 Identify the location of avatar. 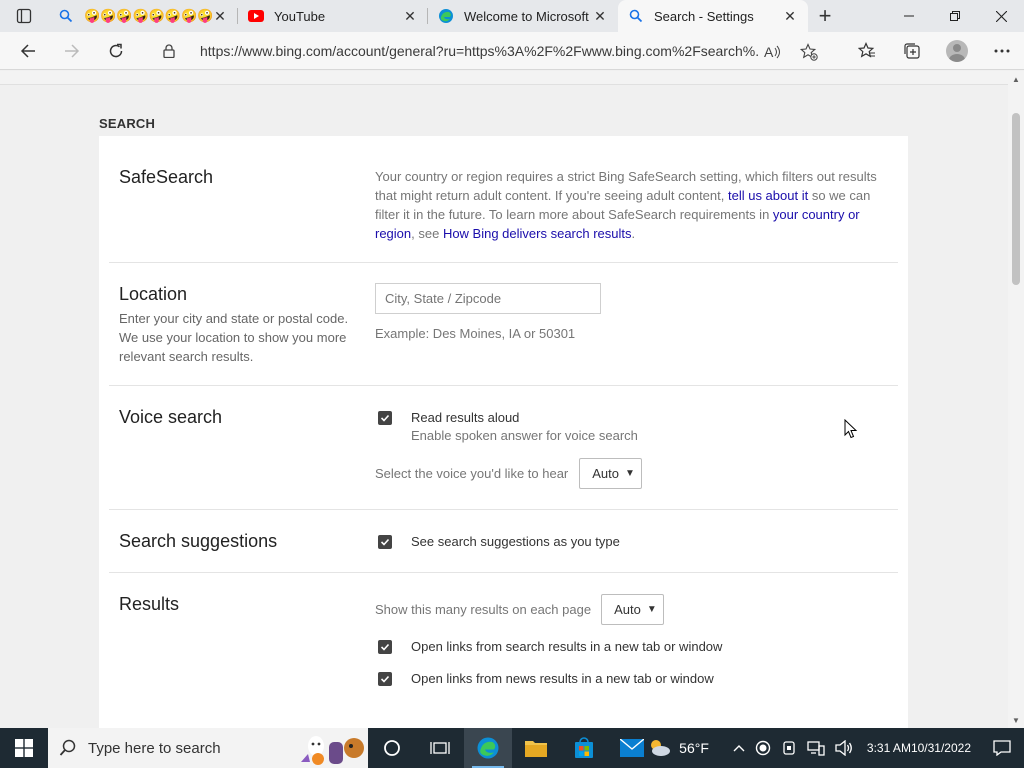
(956, 51).